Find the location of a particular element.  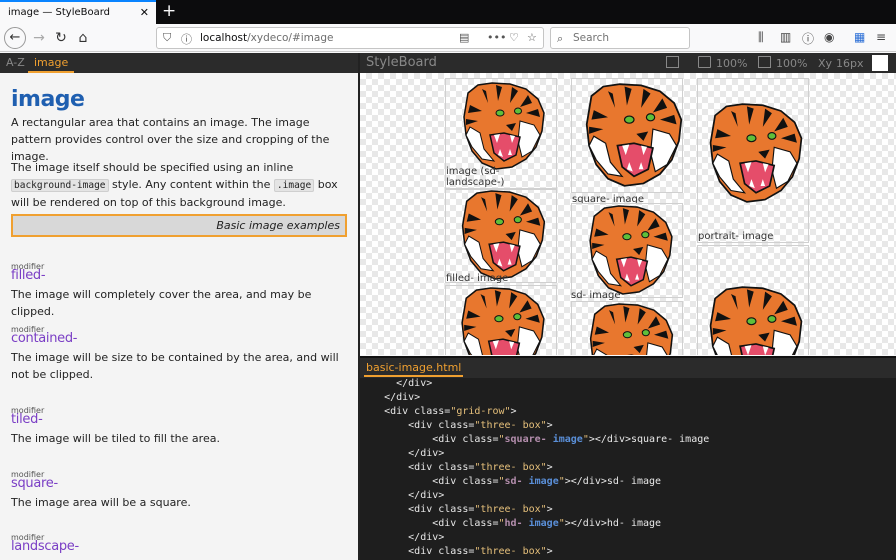

search-icon: ⌕ is located at coordinates (560, 38).